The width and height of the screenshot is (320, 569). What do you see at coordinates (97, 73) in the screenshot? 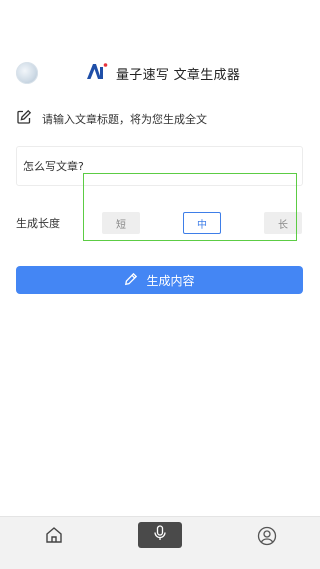
I see `app-logo-icon` at bounding box center [97, 73].